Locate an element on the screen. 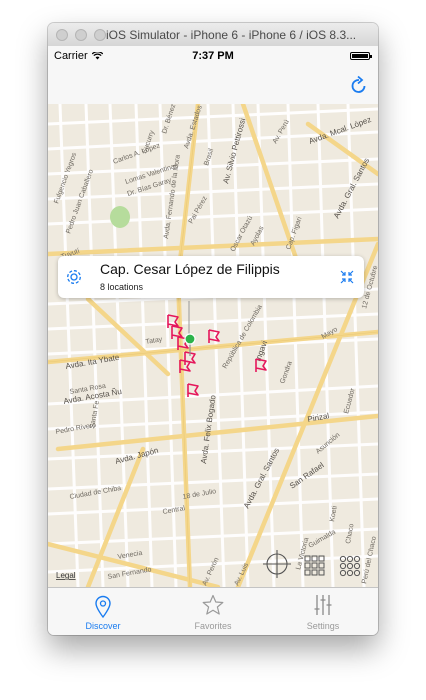 The width and height of the screenshot is (426, 700). clock-label: 7:37 PM is located at coordinates (213, 56).